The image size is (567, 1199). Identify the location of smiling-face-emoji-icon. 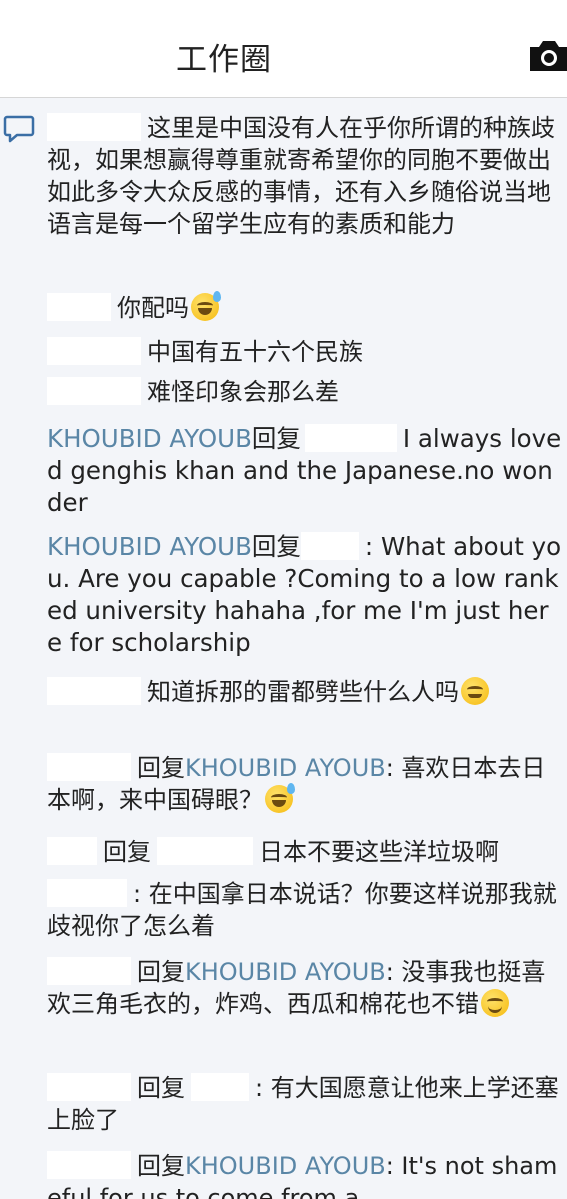
(495, 1003).